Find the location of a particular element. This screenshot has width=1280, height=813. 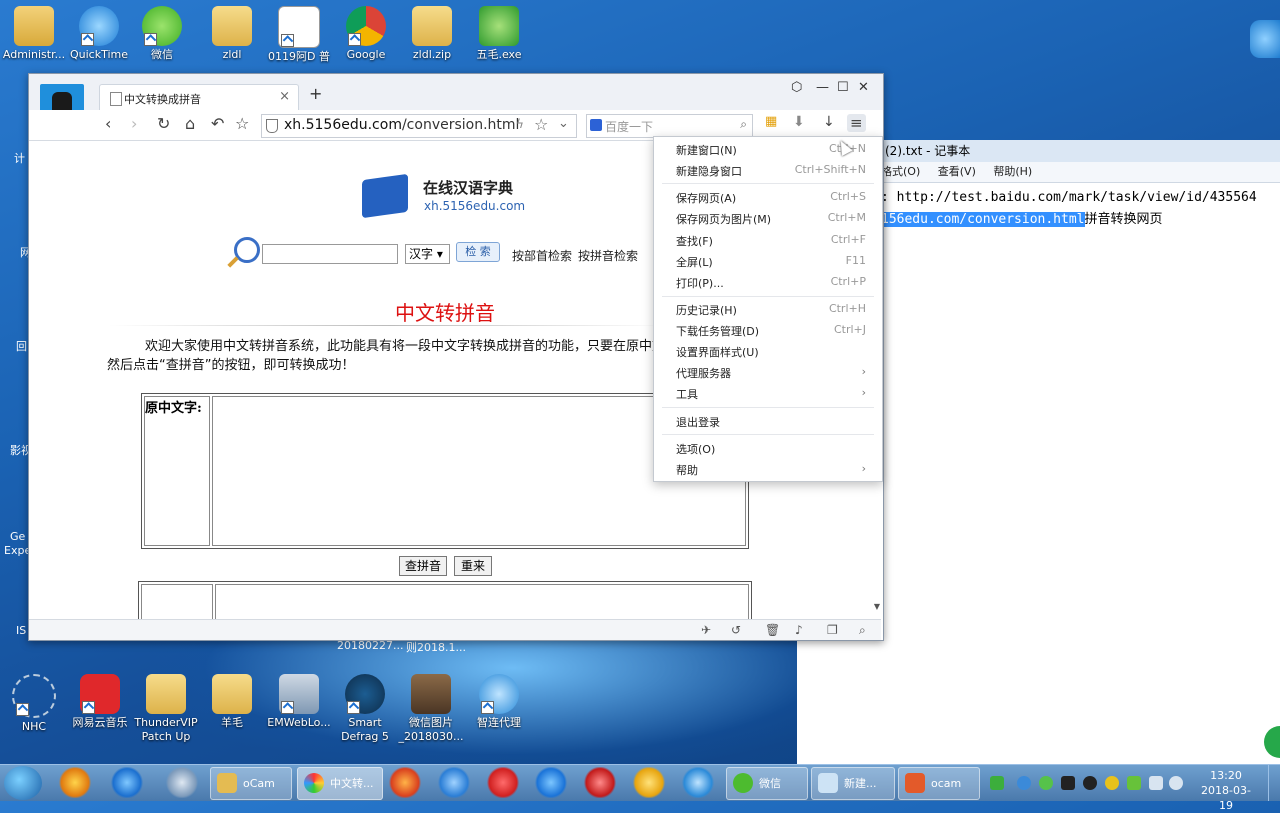

pinyin-search-link: 按拼音检索 is located at coordinates (608, 255).